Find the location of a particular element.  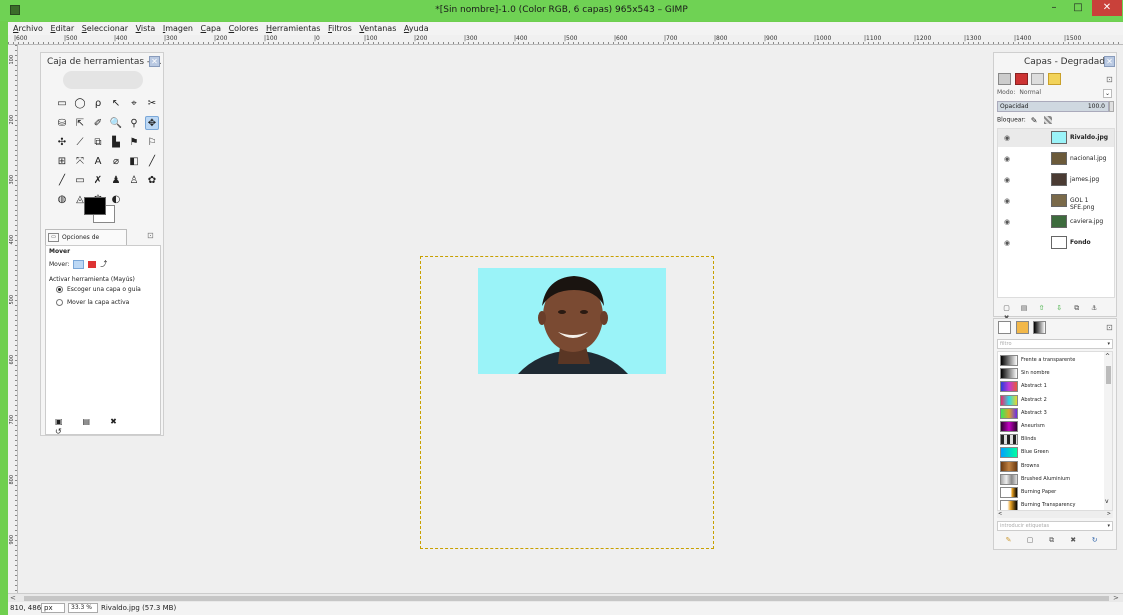

menu-colores: Colores is located at coordinates (244, 28).